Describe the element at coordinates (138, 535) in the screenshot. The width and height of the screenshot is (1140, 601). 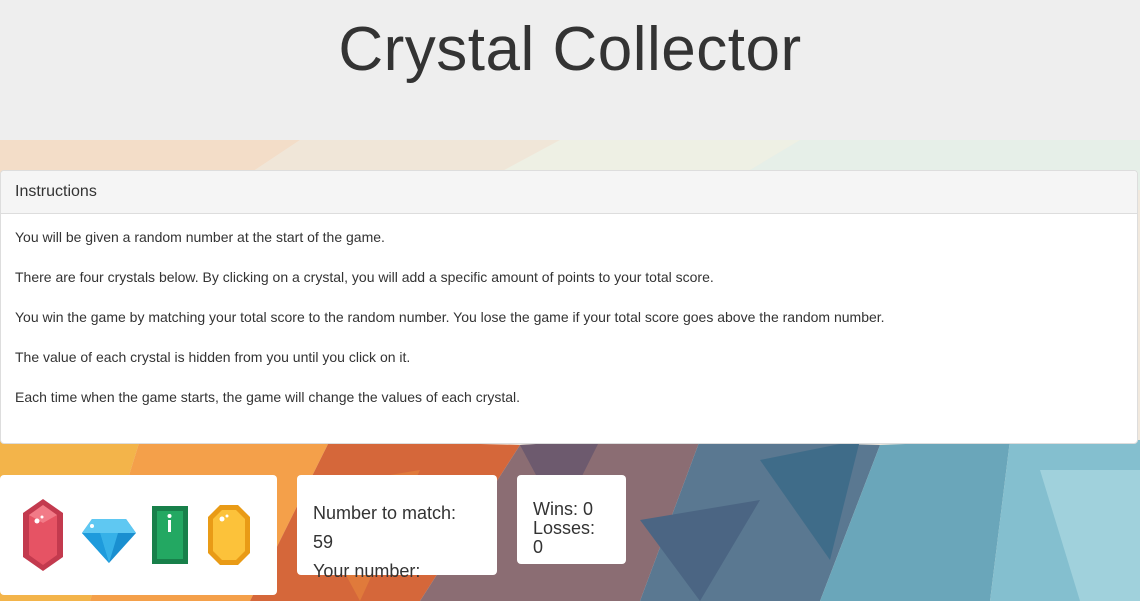
I see `crystals-box` at that location.